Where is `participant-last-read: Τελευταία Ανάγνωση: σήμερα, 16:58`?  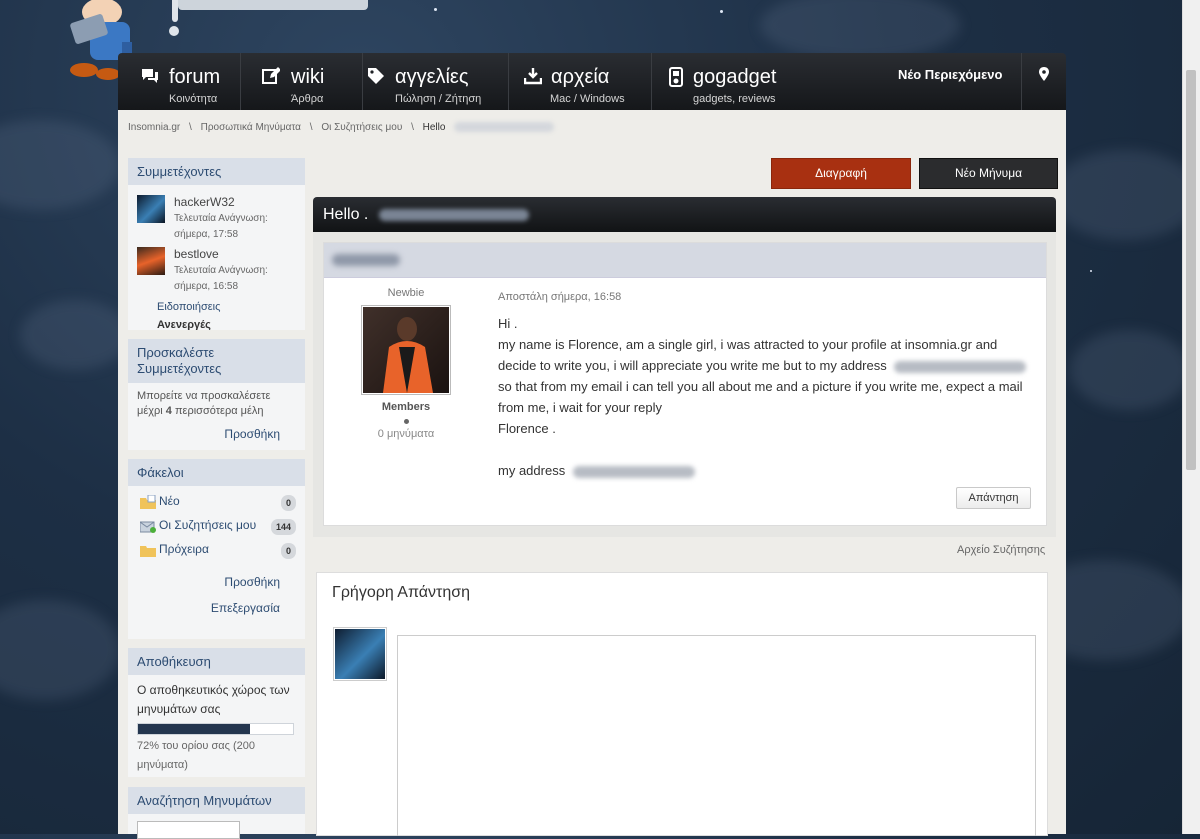
participant-last-read: Τελευταία Ανάγνωση: σήμερα, 16:58 is located at coordinates (239, 279).